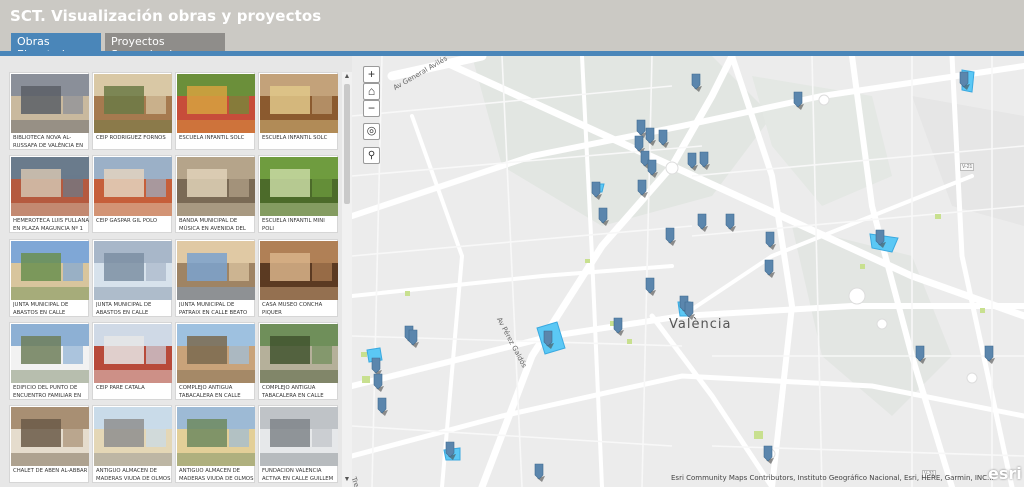  I want to click on gallery-item: BANDA MUNICIPAL DE MÚSICA EN AVENIDA DEL, so click(215, 194).